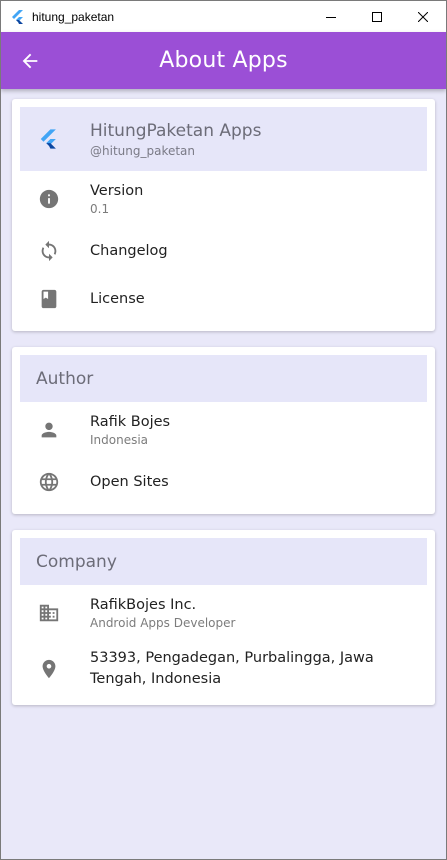 This screenshot has width=447, height=860. I want to click on close-icon, so click(423, 16).